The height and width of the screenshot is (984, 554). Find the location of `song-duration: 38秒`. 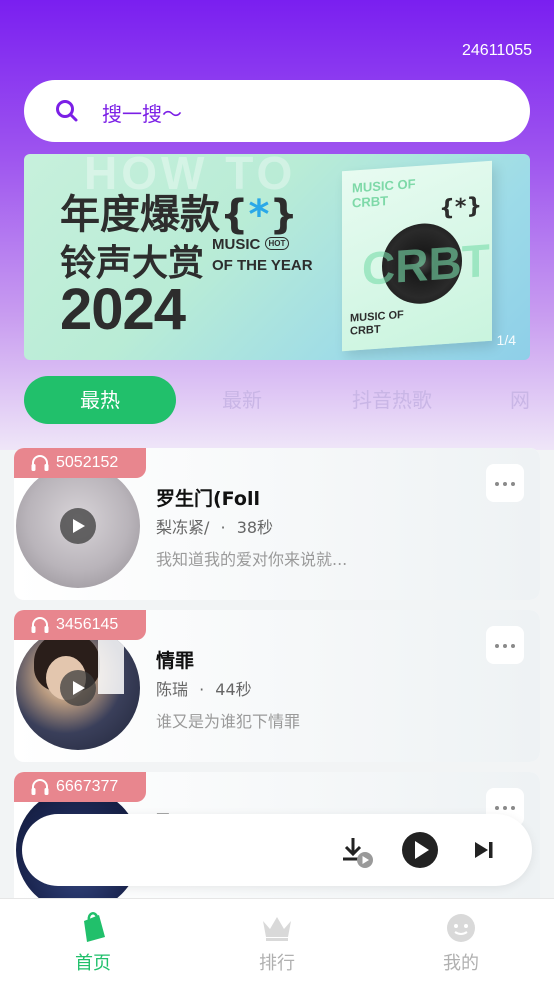

song-duration: 38秒 is located at coordinates (255, 527).